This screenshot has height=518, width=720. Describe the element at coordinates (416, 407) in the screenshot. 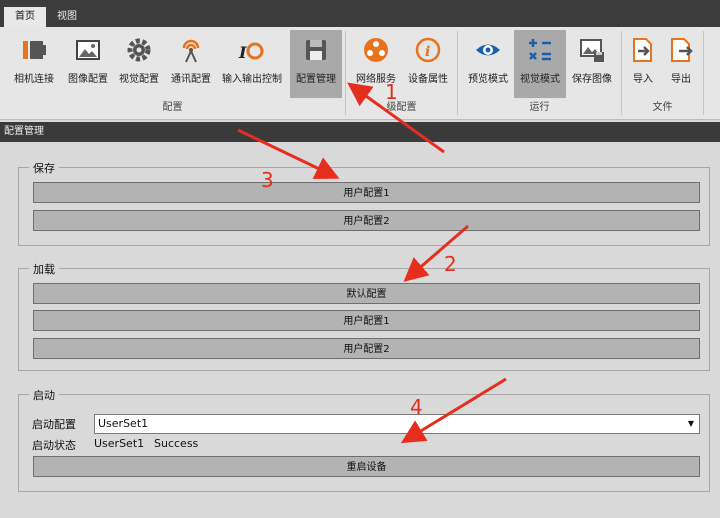

I see `annotation-number-4: 4` at that location.